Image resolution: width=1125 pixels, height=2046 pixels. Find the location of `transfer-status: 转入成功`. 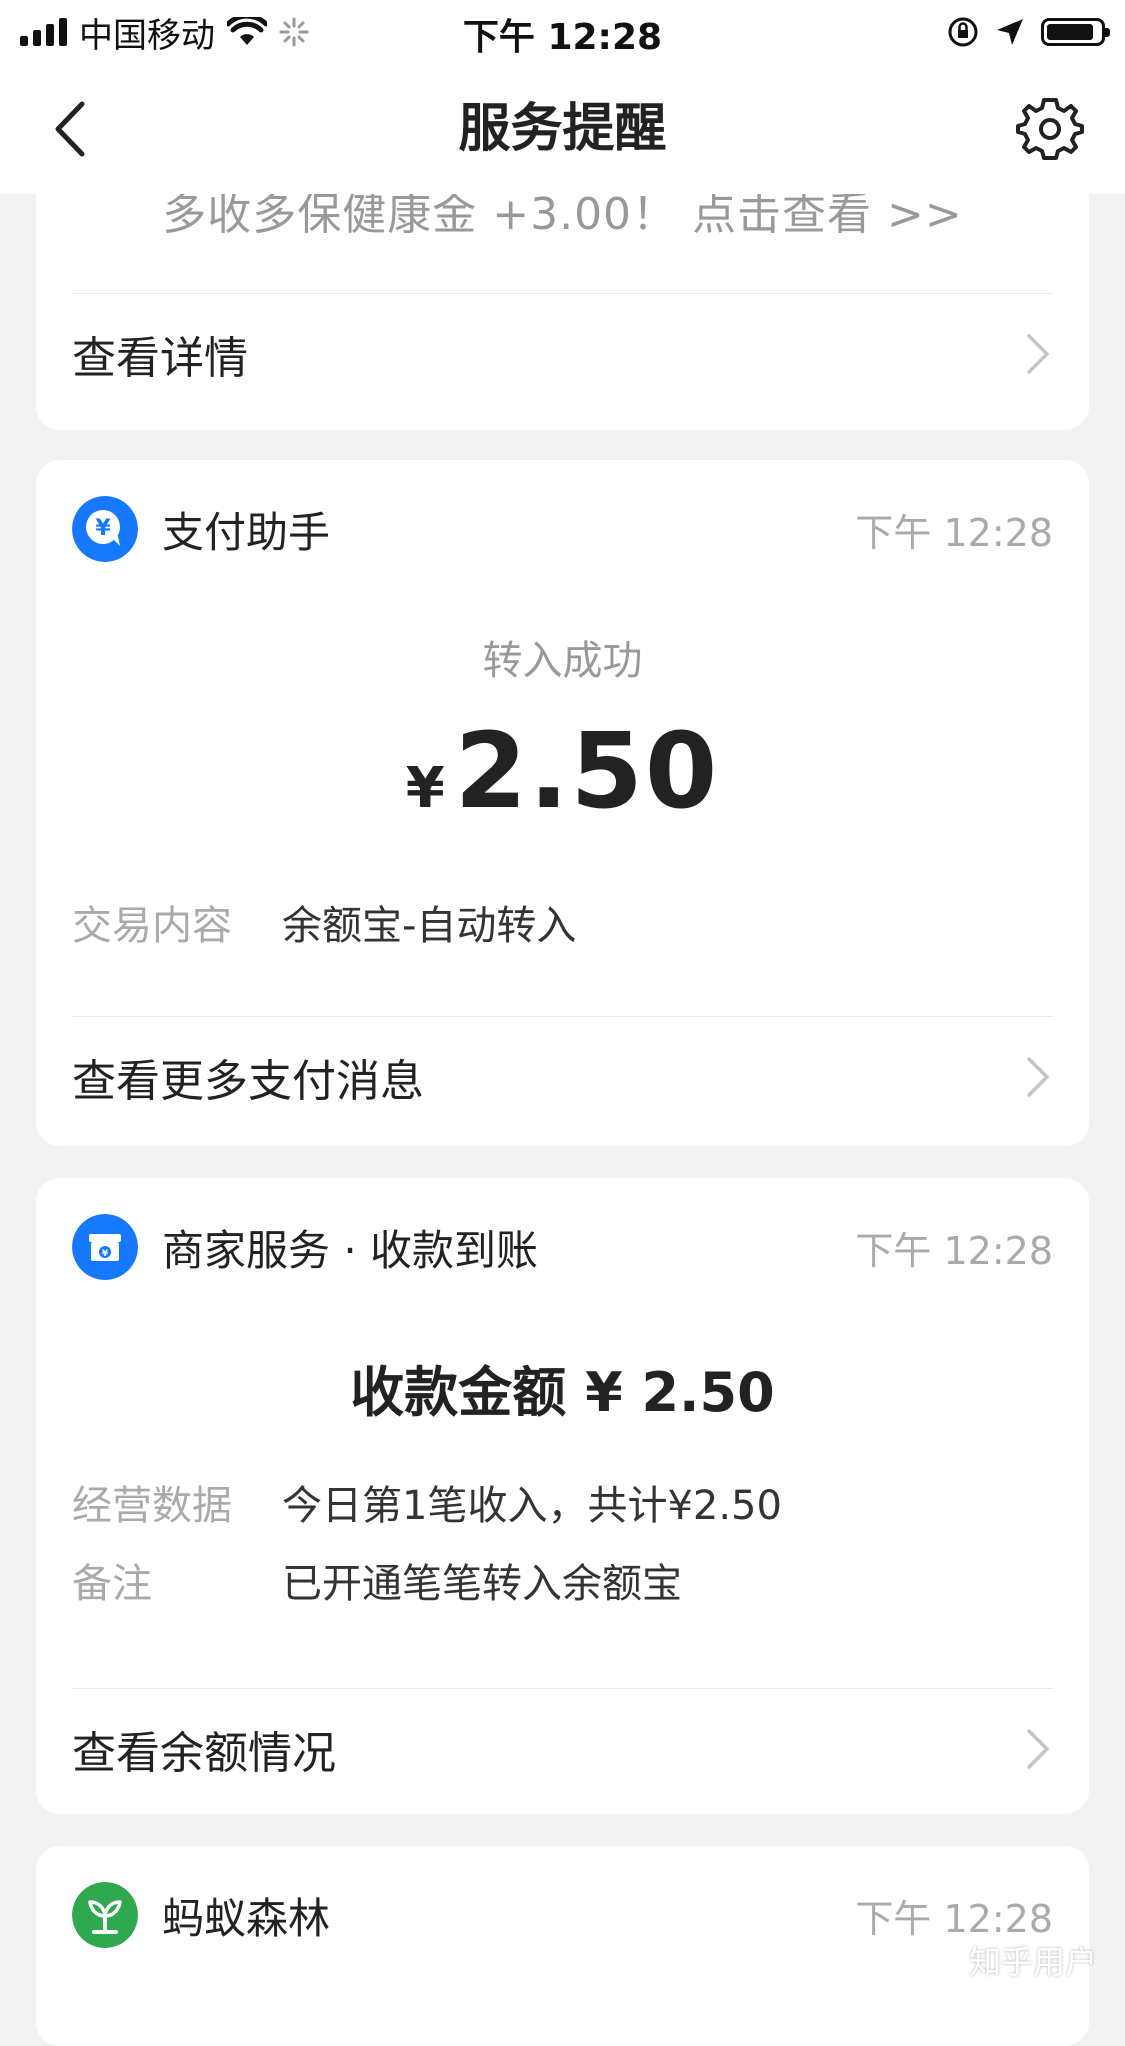

transfer-status: 转入成功 is located at coordinates (562, 661).